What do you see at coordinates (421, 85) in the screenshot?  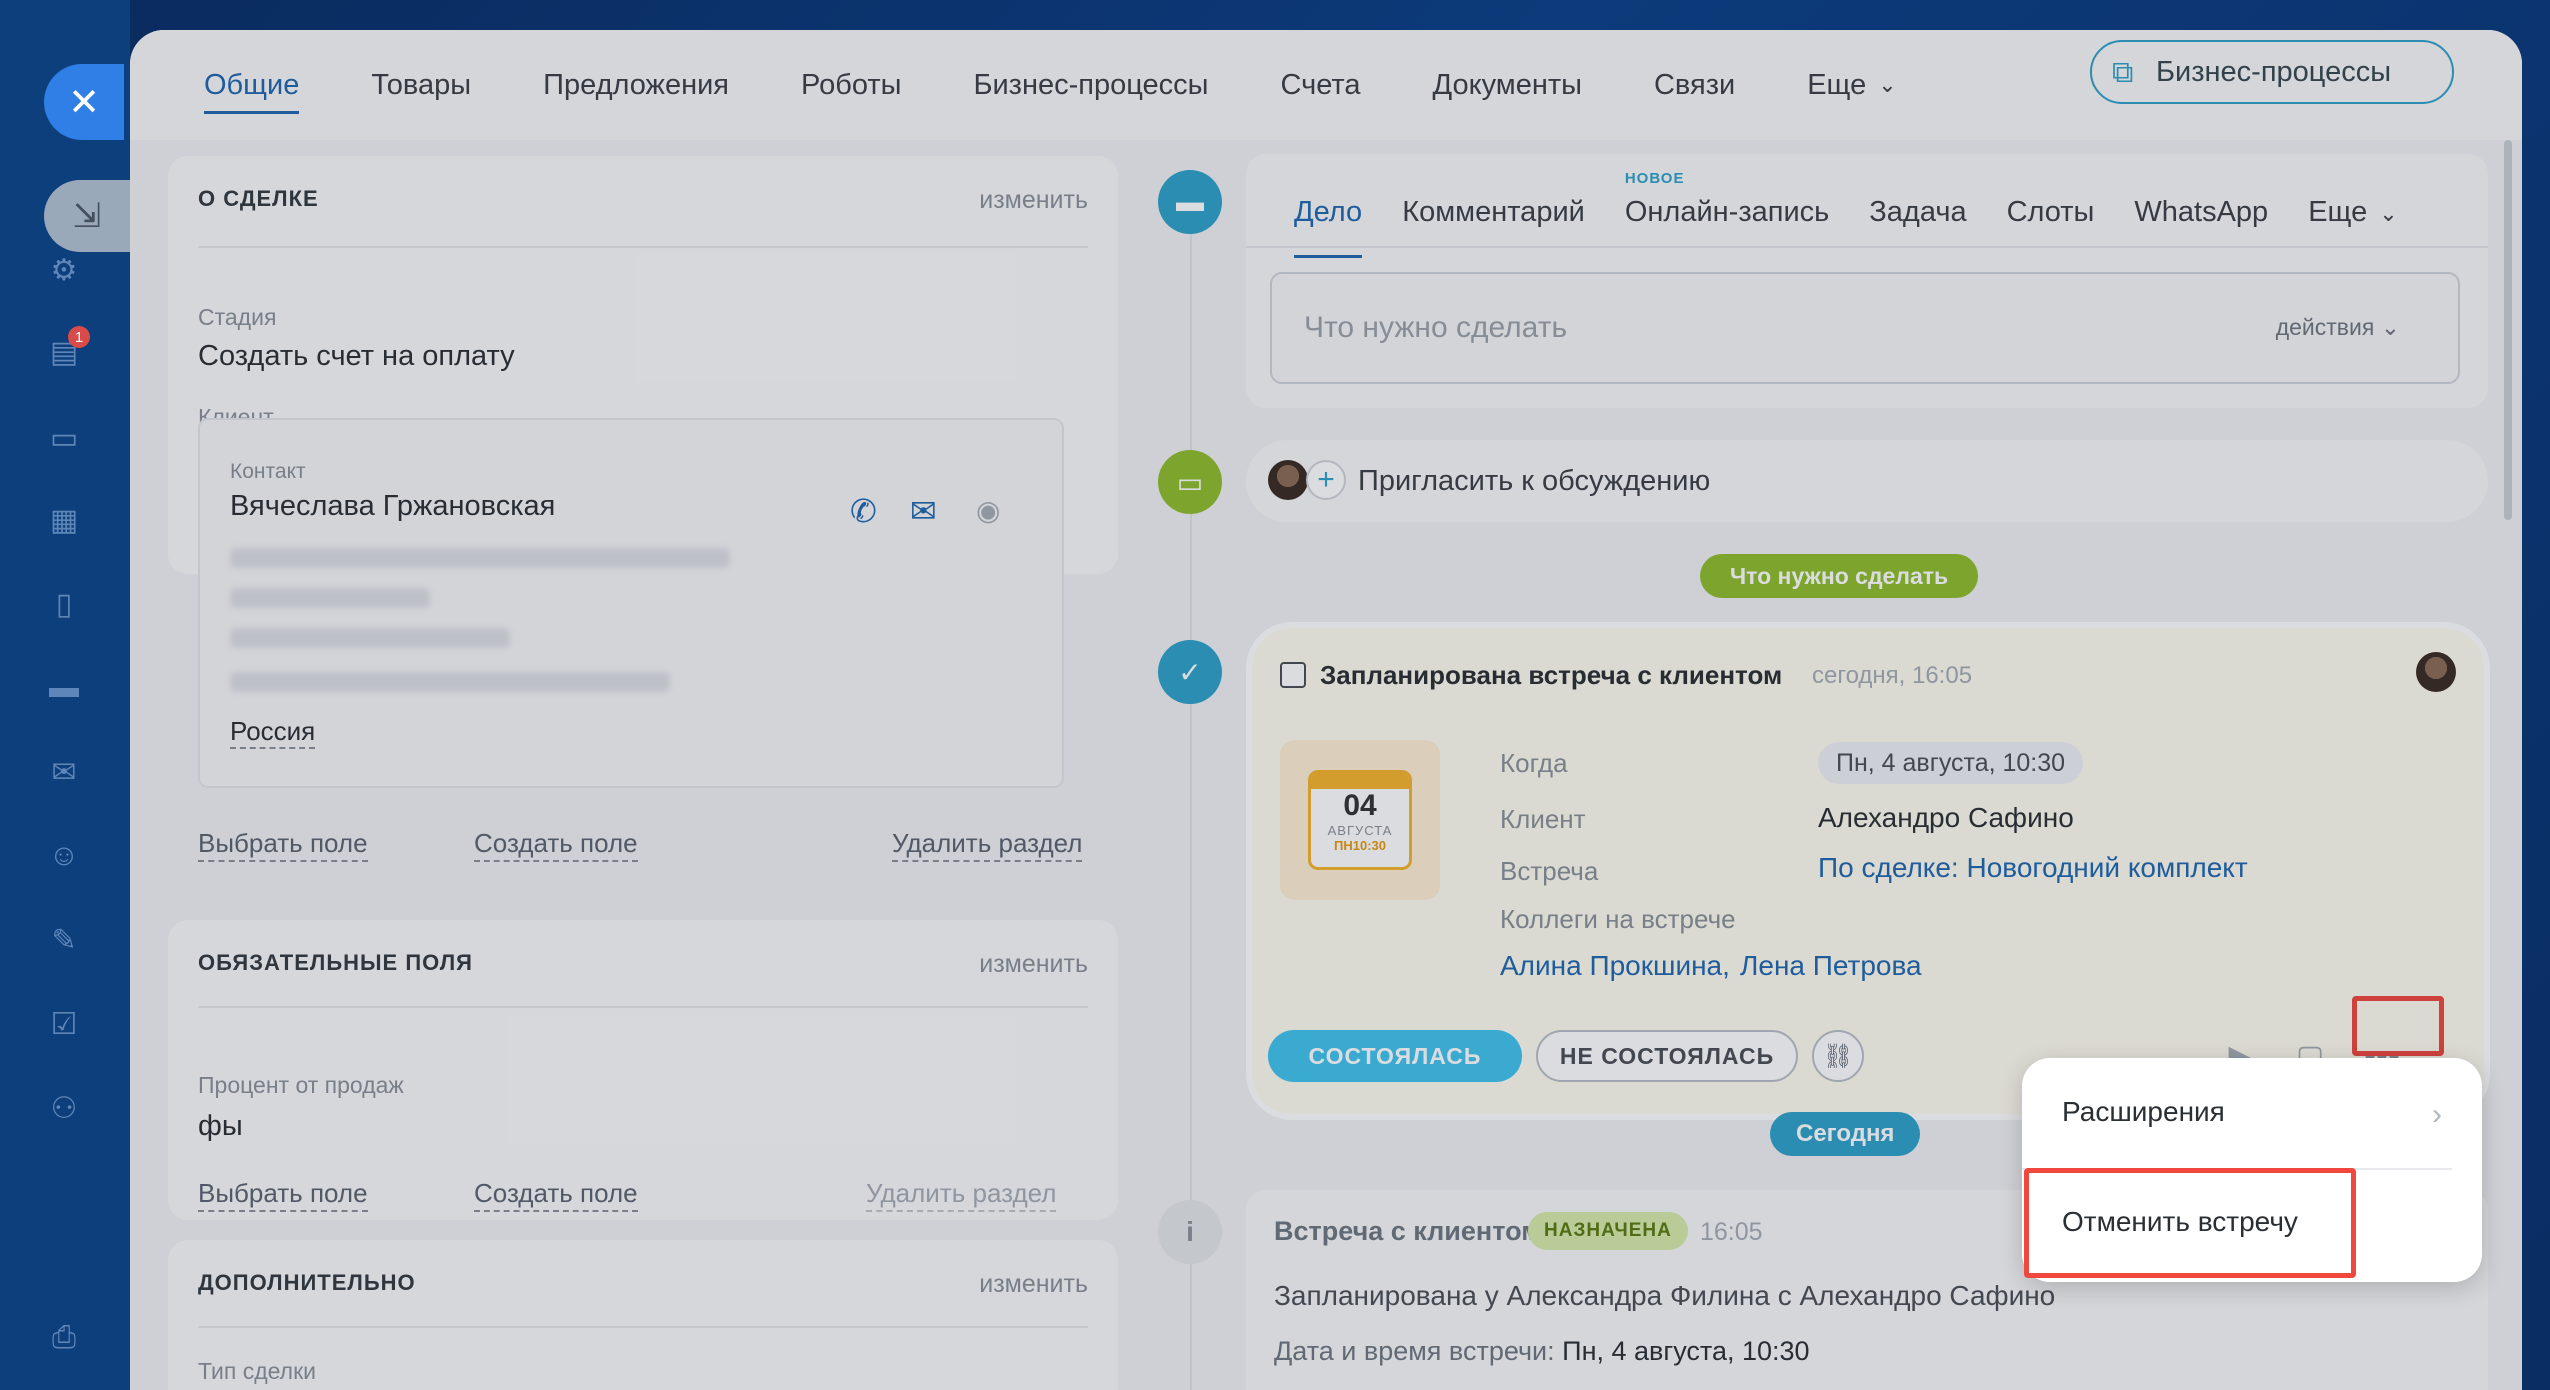 I see `tab-products: Товары` at bounding box center [421, 85].